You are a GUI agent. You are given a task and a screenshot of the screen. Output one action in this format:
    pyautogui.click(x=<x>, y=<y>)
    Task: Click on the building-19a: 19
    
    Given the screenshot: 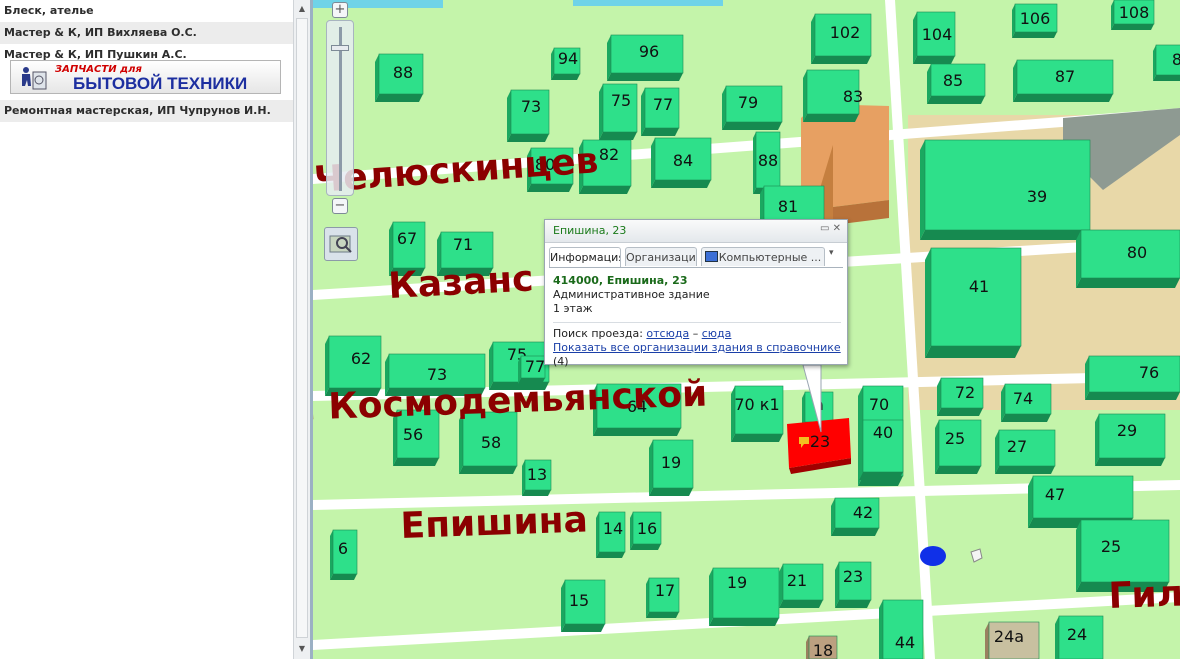 What is the action you would take?
    pyautogui.click(x=671, y=467)
    